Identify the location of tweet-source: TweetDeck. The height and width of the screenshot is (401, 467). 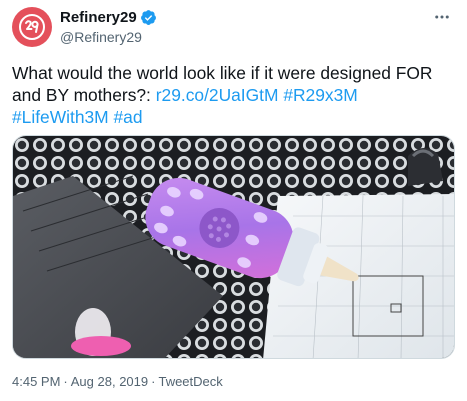
(190, 381).